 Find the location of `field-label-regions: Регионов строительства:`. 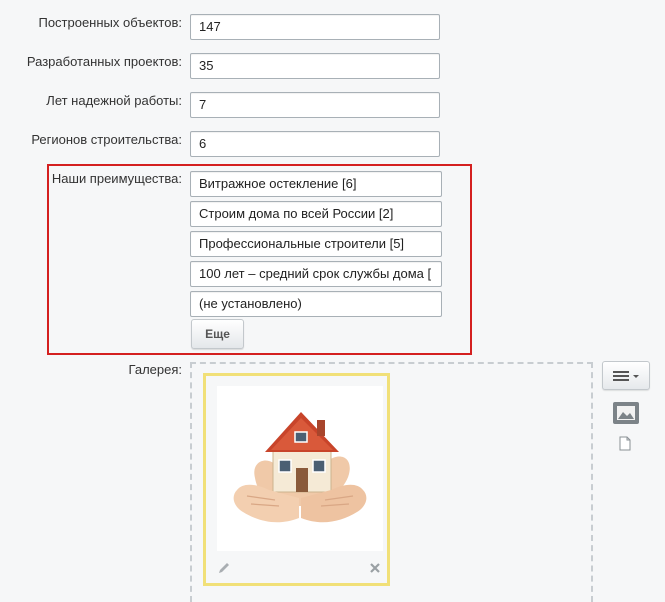

field-label-regions: Регионов строительства: is located at coordinates (106, 139).